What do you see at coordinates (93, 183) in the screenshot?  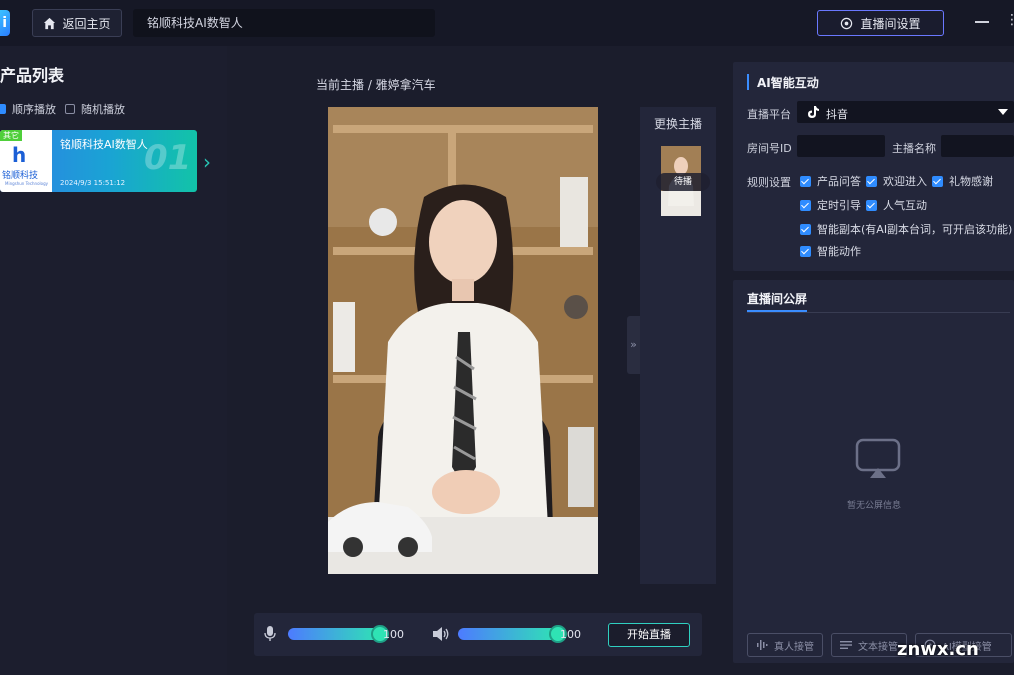 I see `product-date: 2024/9/3 15:51:12` at bounding box center [93, 183].